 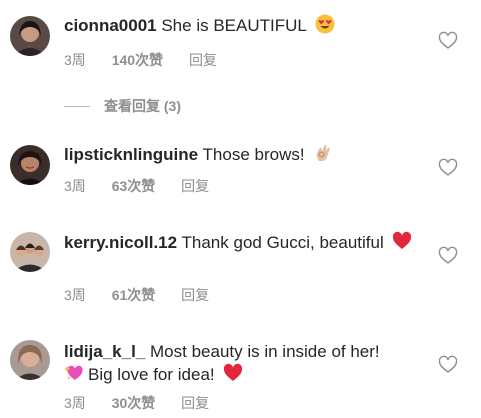 I want to click on comment-text: Most beauty is in inside of her!, so click(x=265, y=351).